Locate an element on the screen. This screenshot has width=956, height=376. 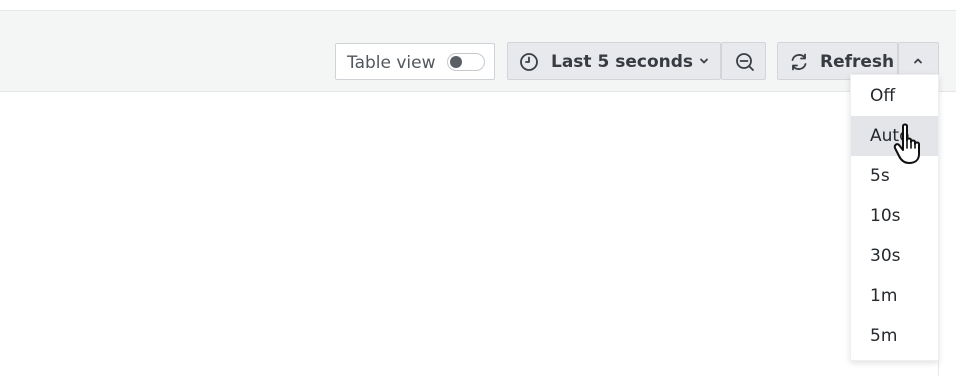
top-strip is located at coordinates (478, 5).